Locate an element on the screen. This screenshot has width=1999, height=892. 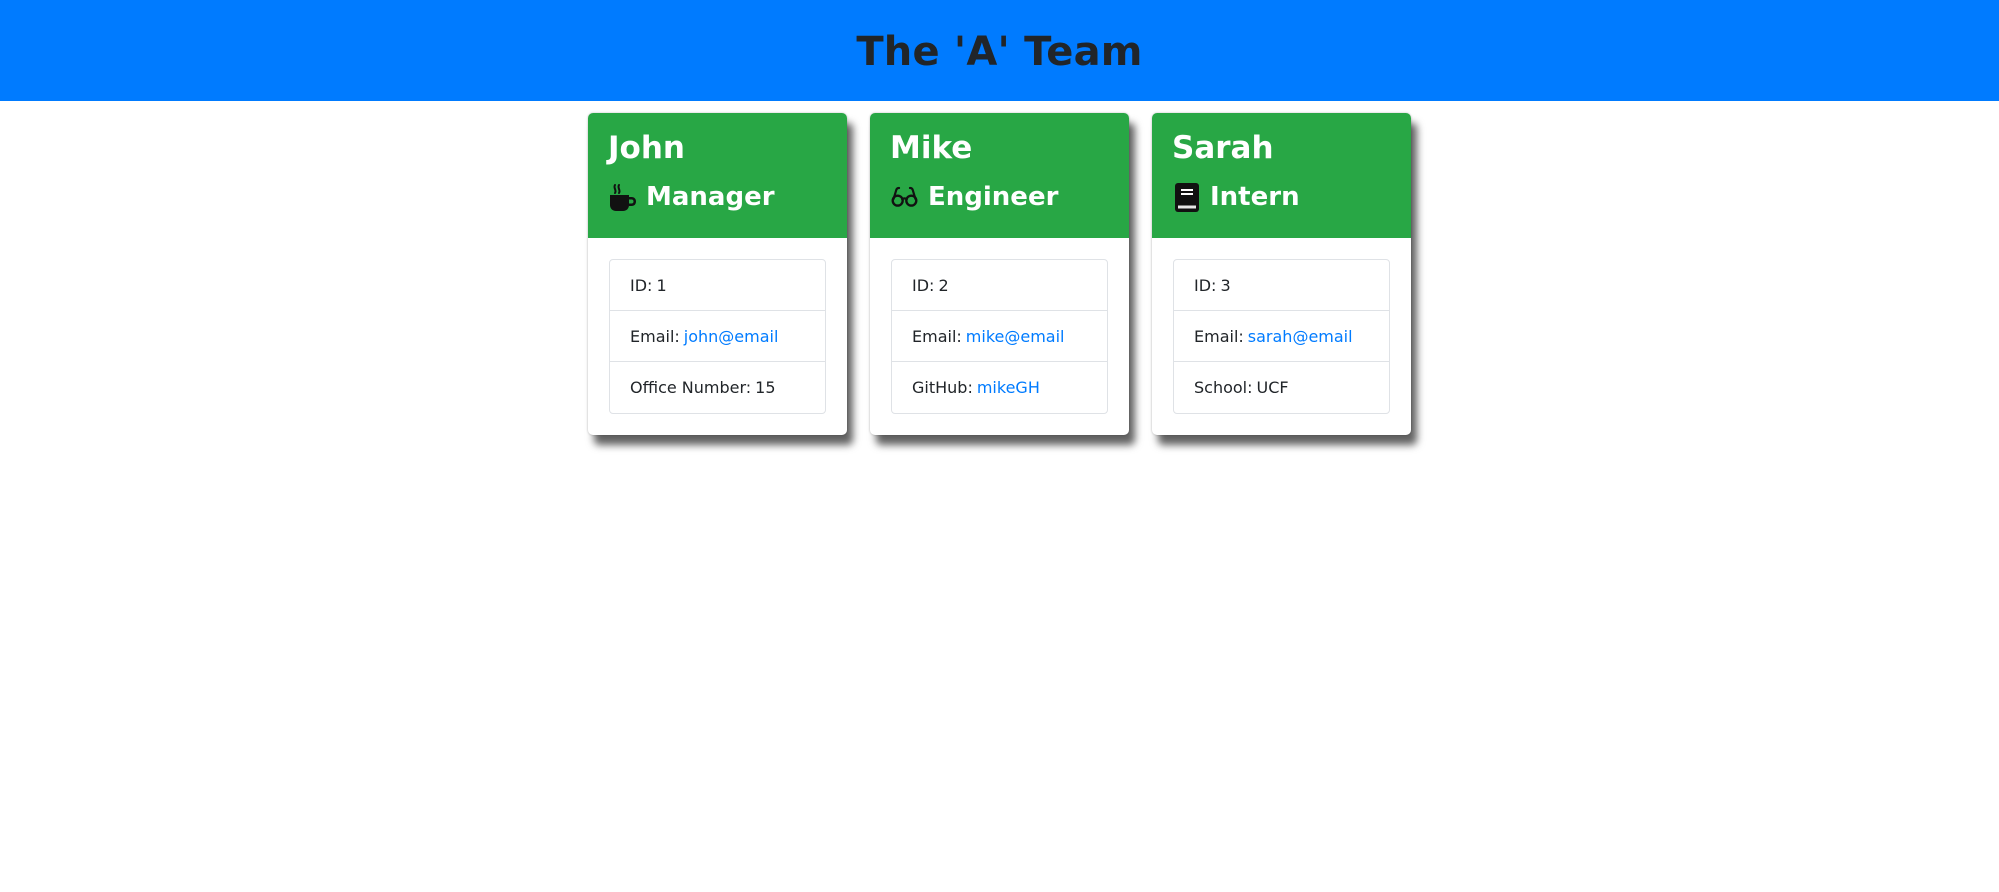
info-list: ID: 3 Email: sarah@email School: UCF is located at coordinates (1281, 336).